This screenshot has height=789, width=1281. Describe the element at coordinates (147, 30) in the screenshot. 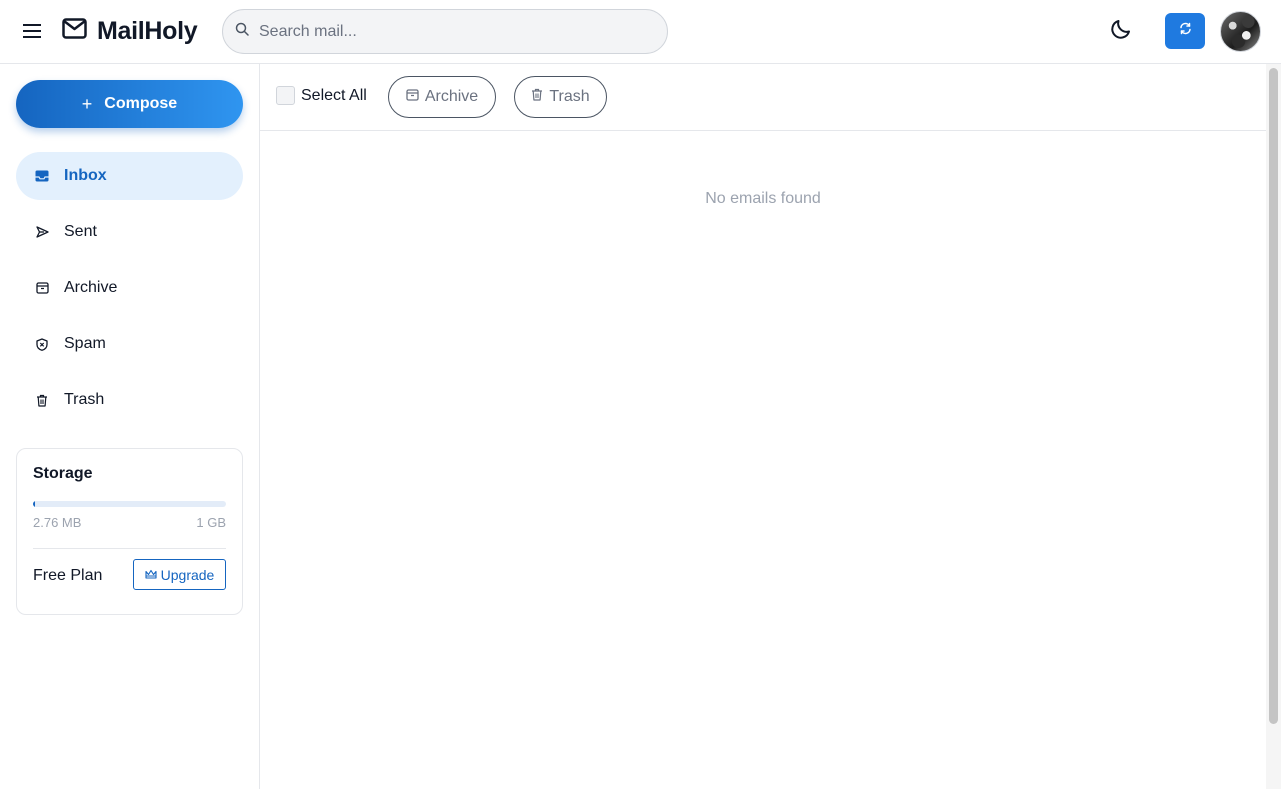

I see `app-name: MailHoly` at that location.